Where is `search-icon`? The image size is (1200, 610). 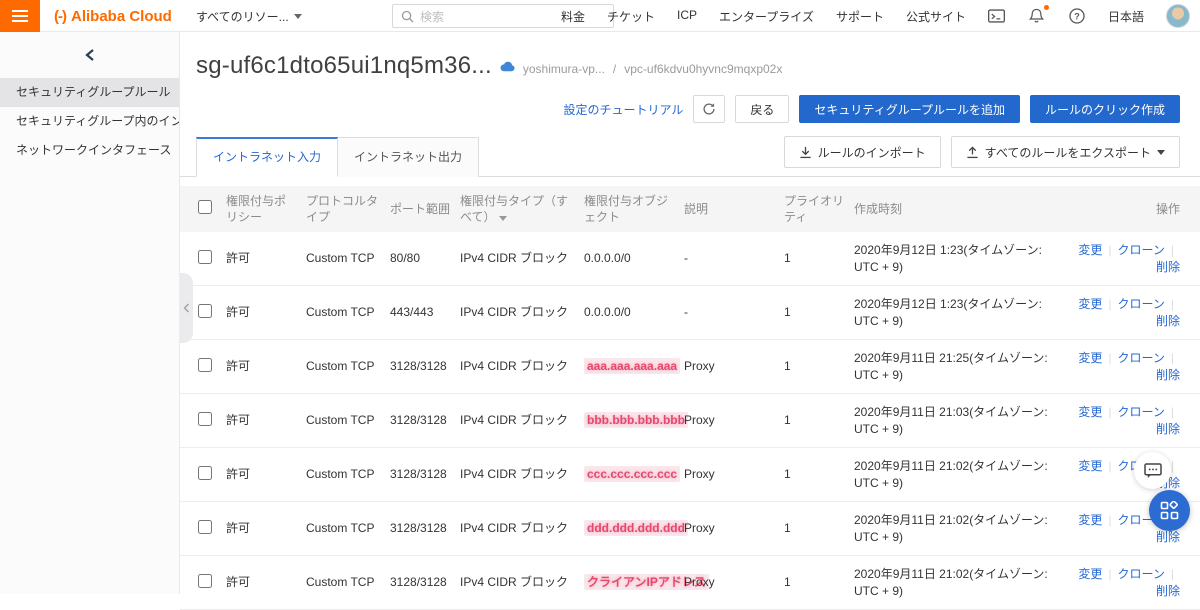 search-icon is located at coordinates (407, 16).